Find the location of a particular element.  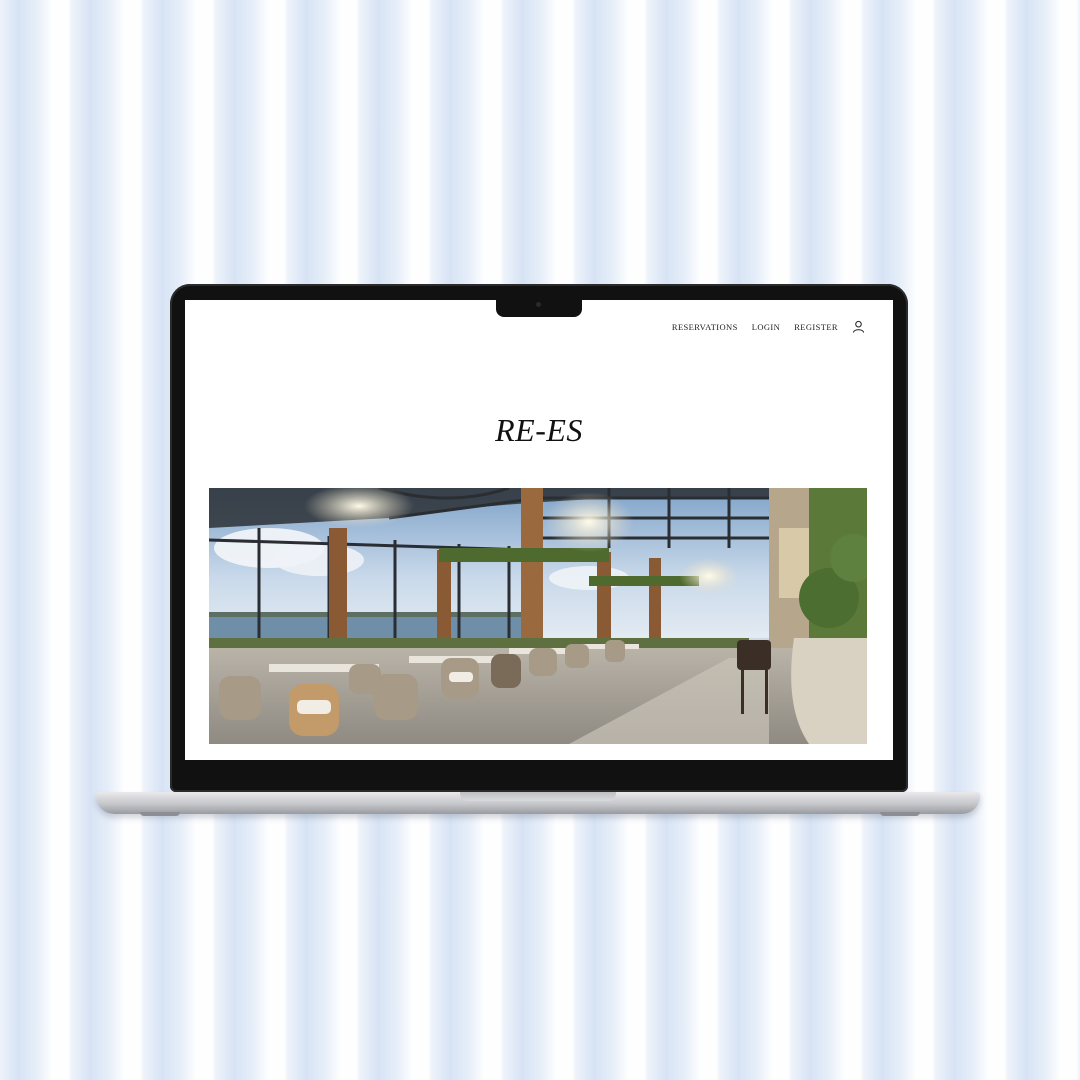

laptop-foot-left is located at coordinates (160, 814).